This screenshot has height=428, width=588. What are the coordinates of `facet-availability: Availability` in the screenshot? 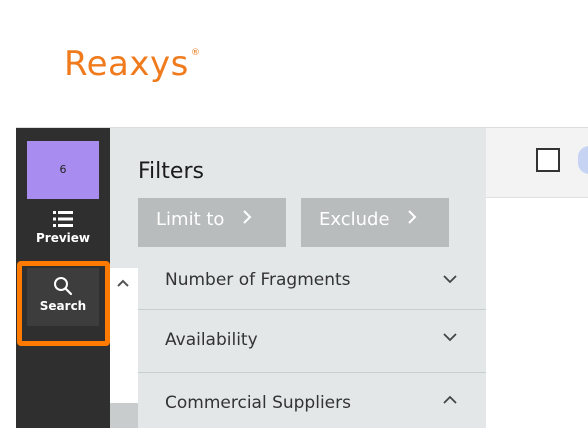 It's located at (312, 339).